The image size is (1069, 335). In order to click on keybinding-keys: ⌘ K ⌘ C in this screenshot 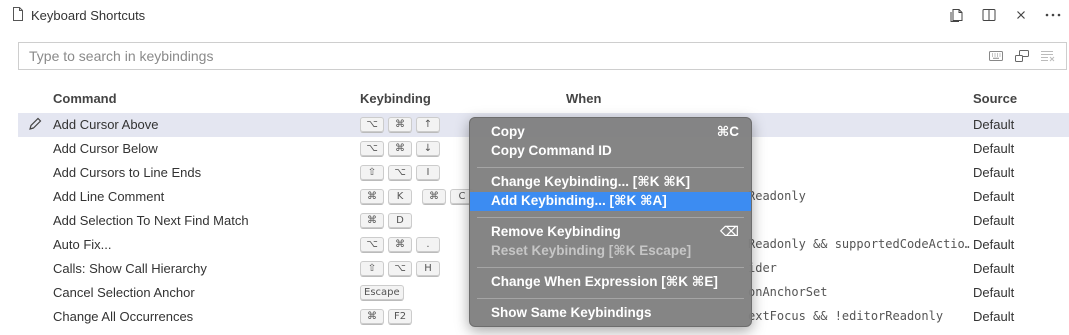, I will do `click(417, 197)`.